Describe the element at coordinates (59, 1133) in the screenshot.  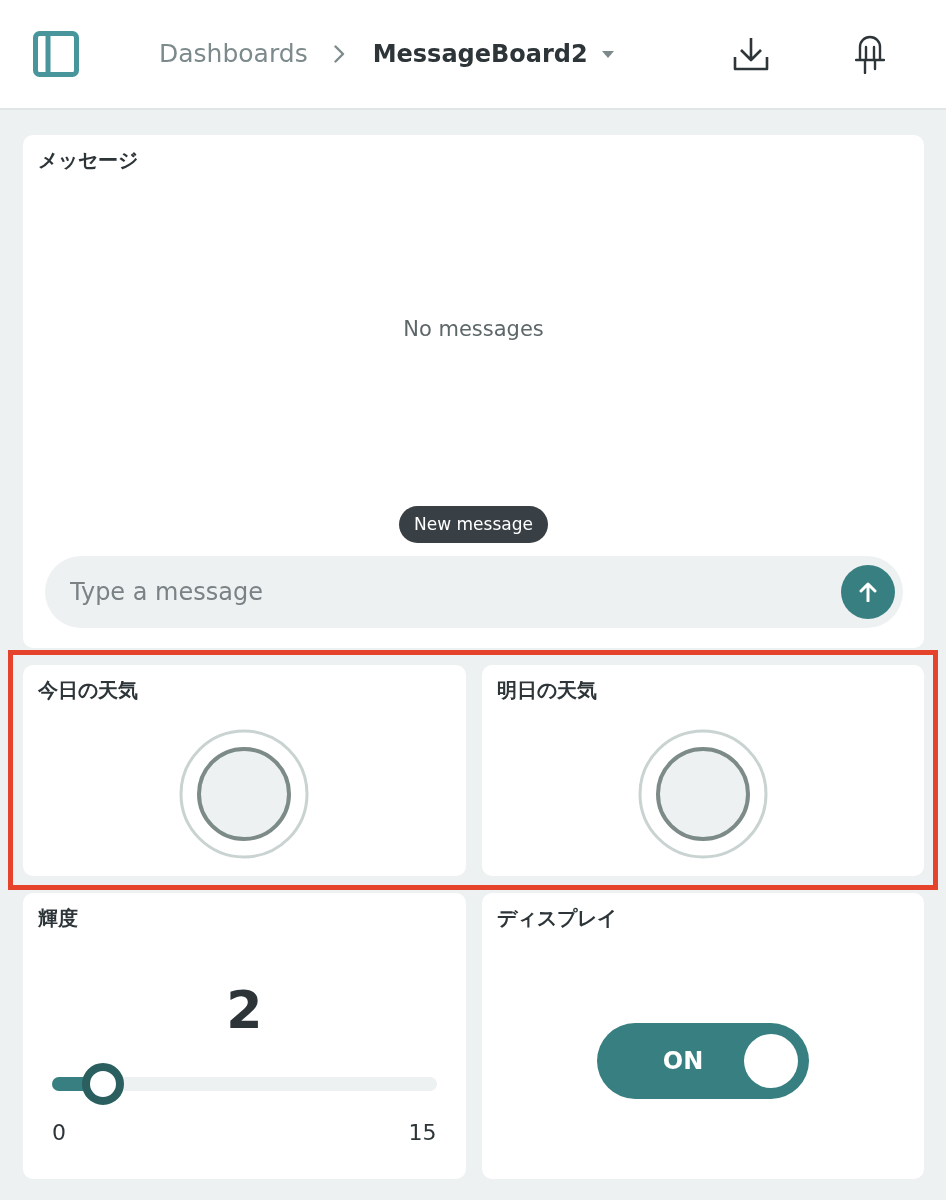
I see `slider-min-label: 0` at that location.